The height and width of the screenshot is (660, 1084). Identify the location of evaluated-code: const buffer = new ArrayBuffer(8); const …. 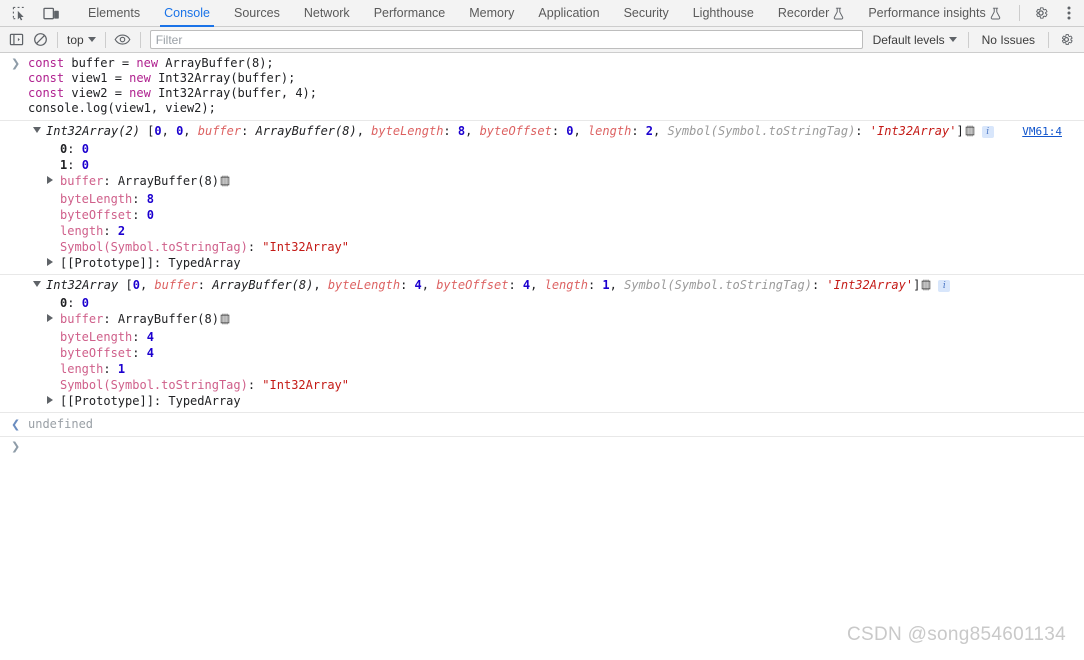
(542, 86).